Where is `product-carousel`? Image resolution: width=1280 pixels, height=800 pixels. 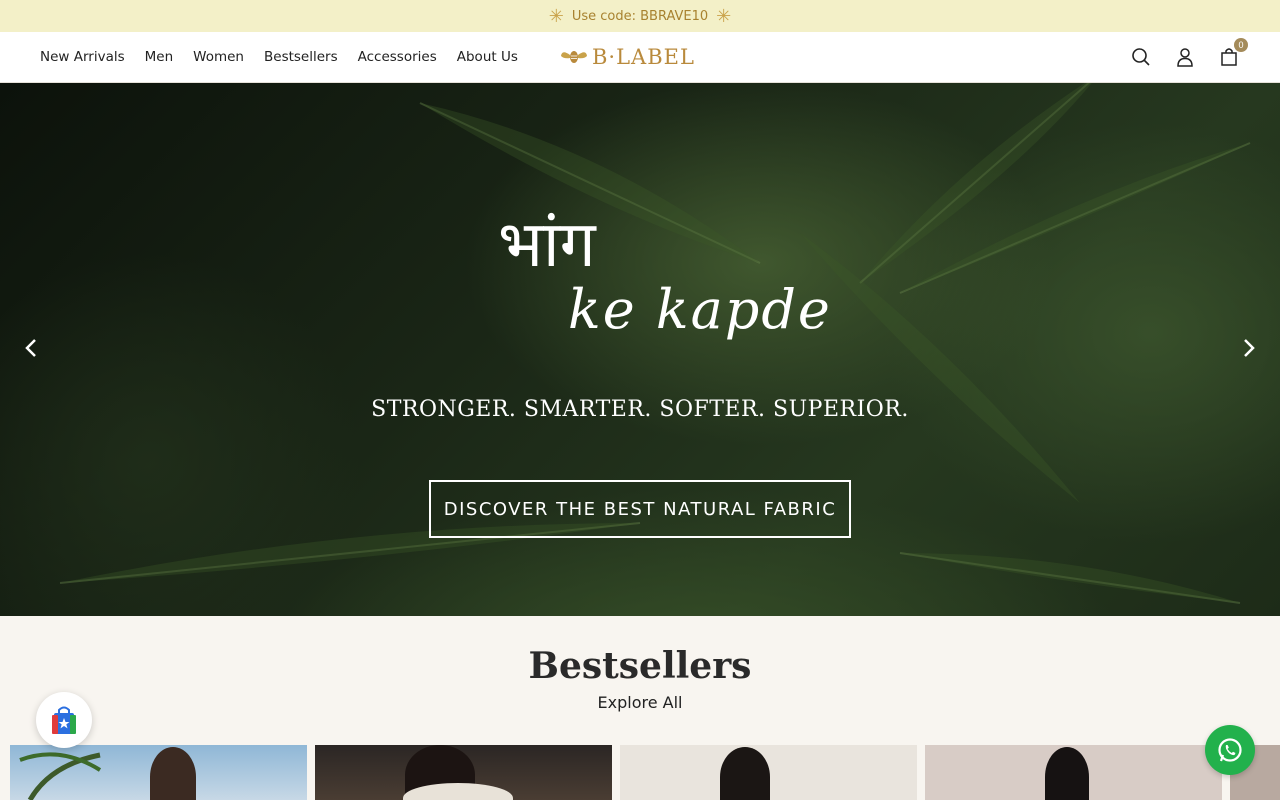
product-carousel is located at coordinates (645, 772).